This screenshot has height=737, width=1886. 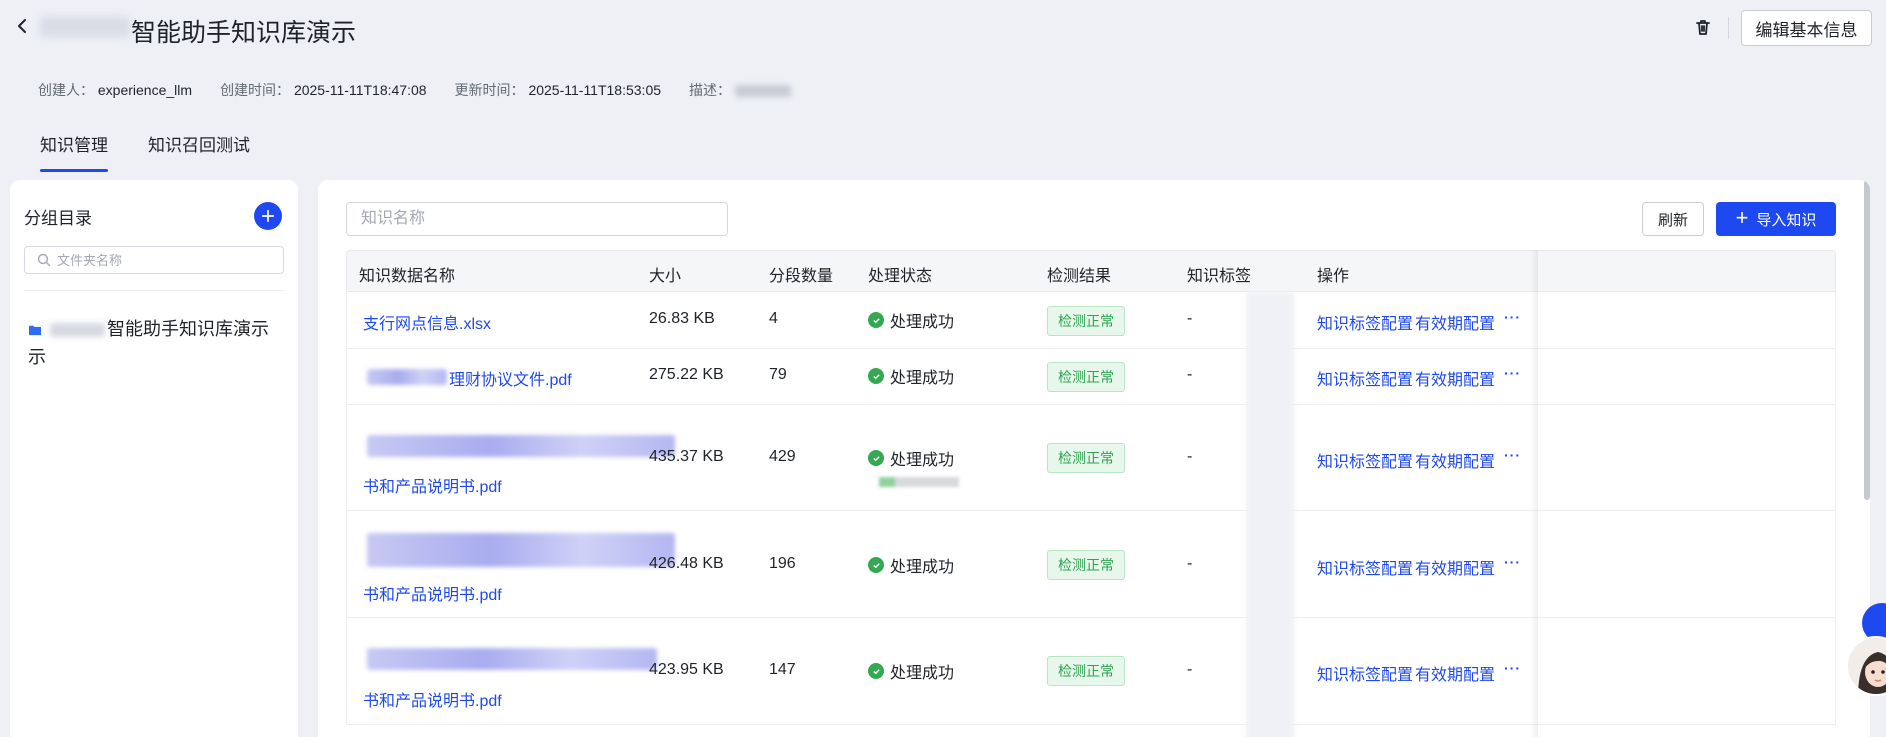 I want to click on updated-time-value: 2025-11-11T18:53:05, so click(x=595, y=90).